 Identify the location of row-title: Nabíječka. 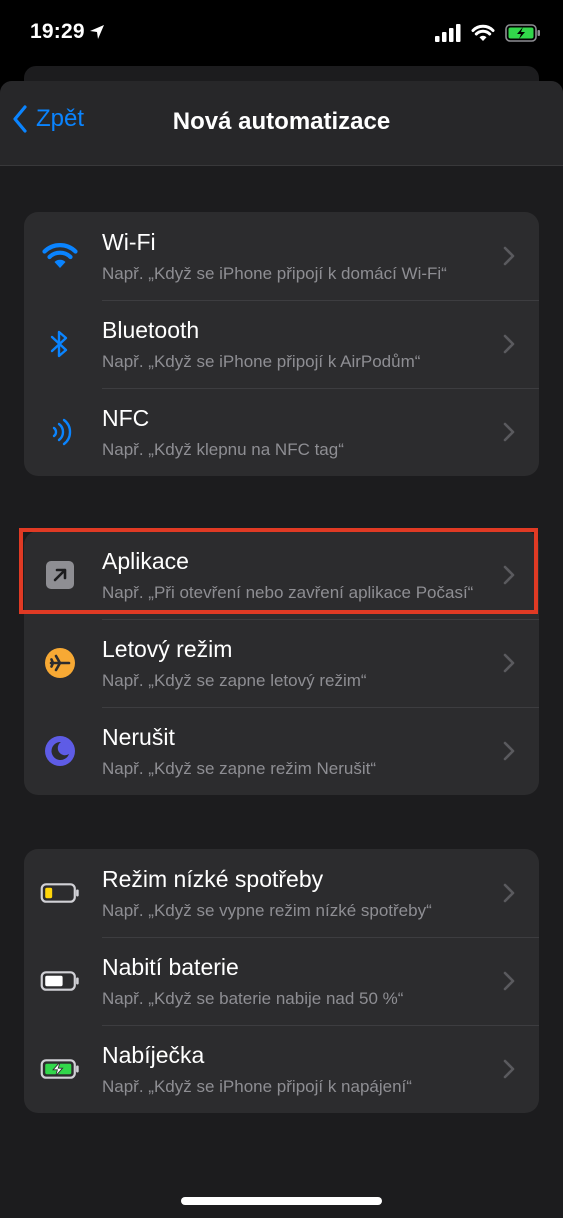
(153, 1055).